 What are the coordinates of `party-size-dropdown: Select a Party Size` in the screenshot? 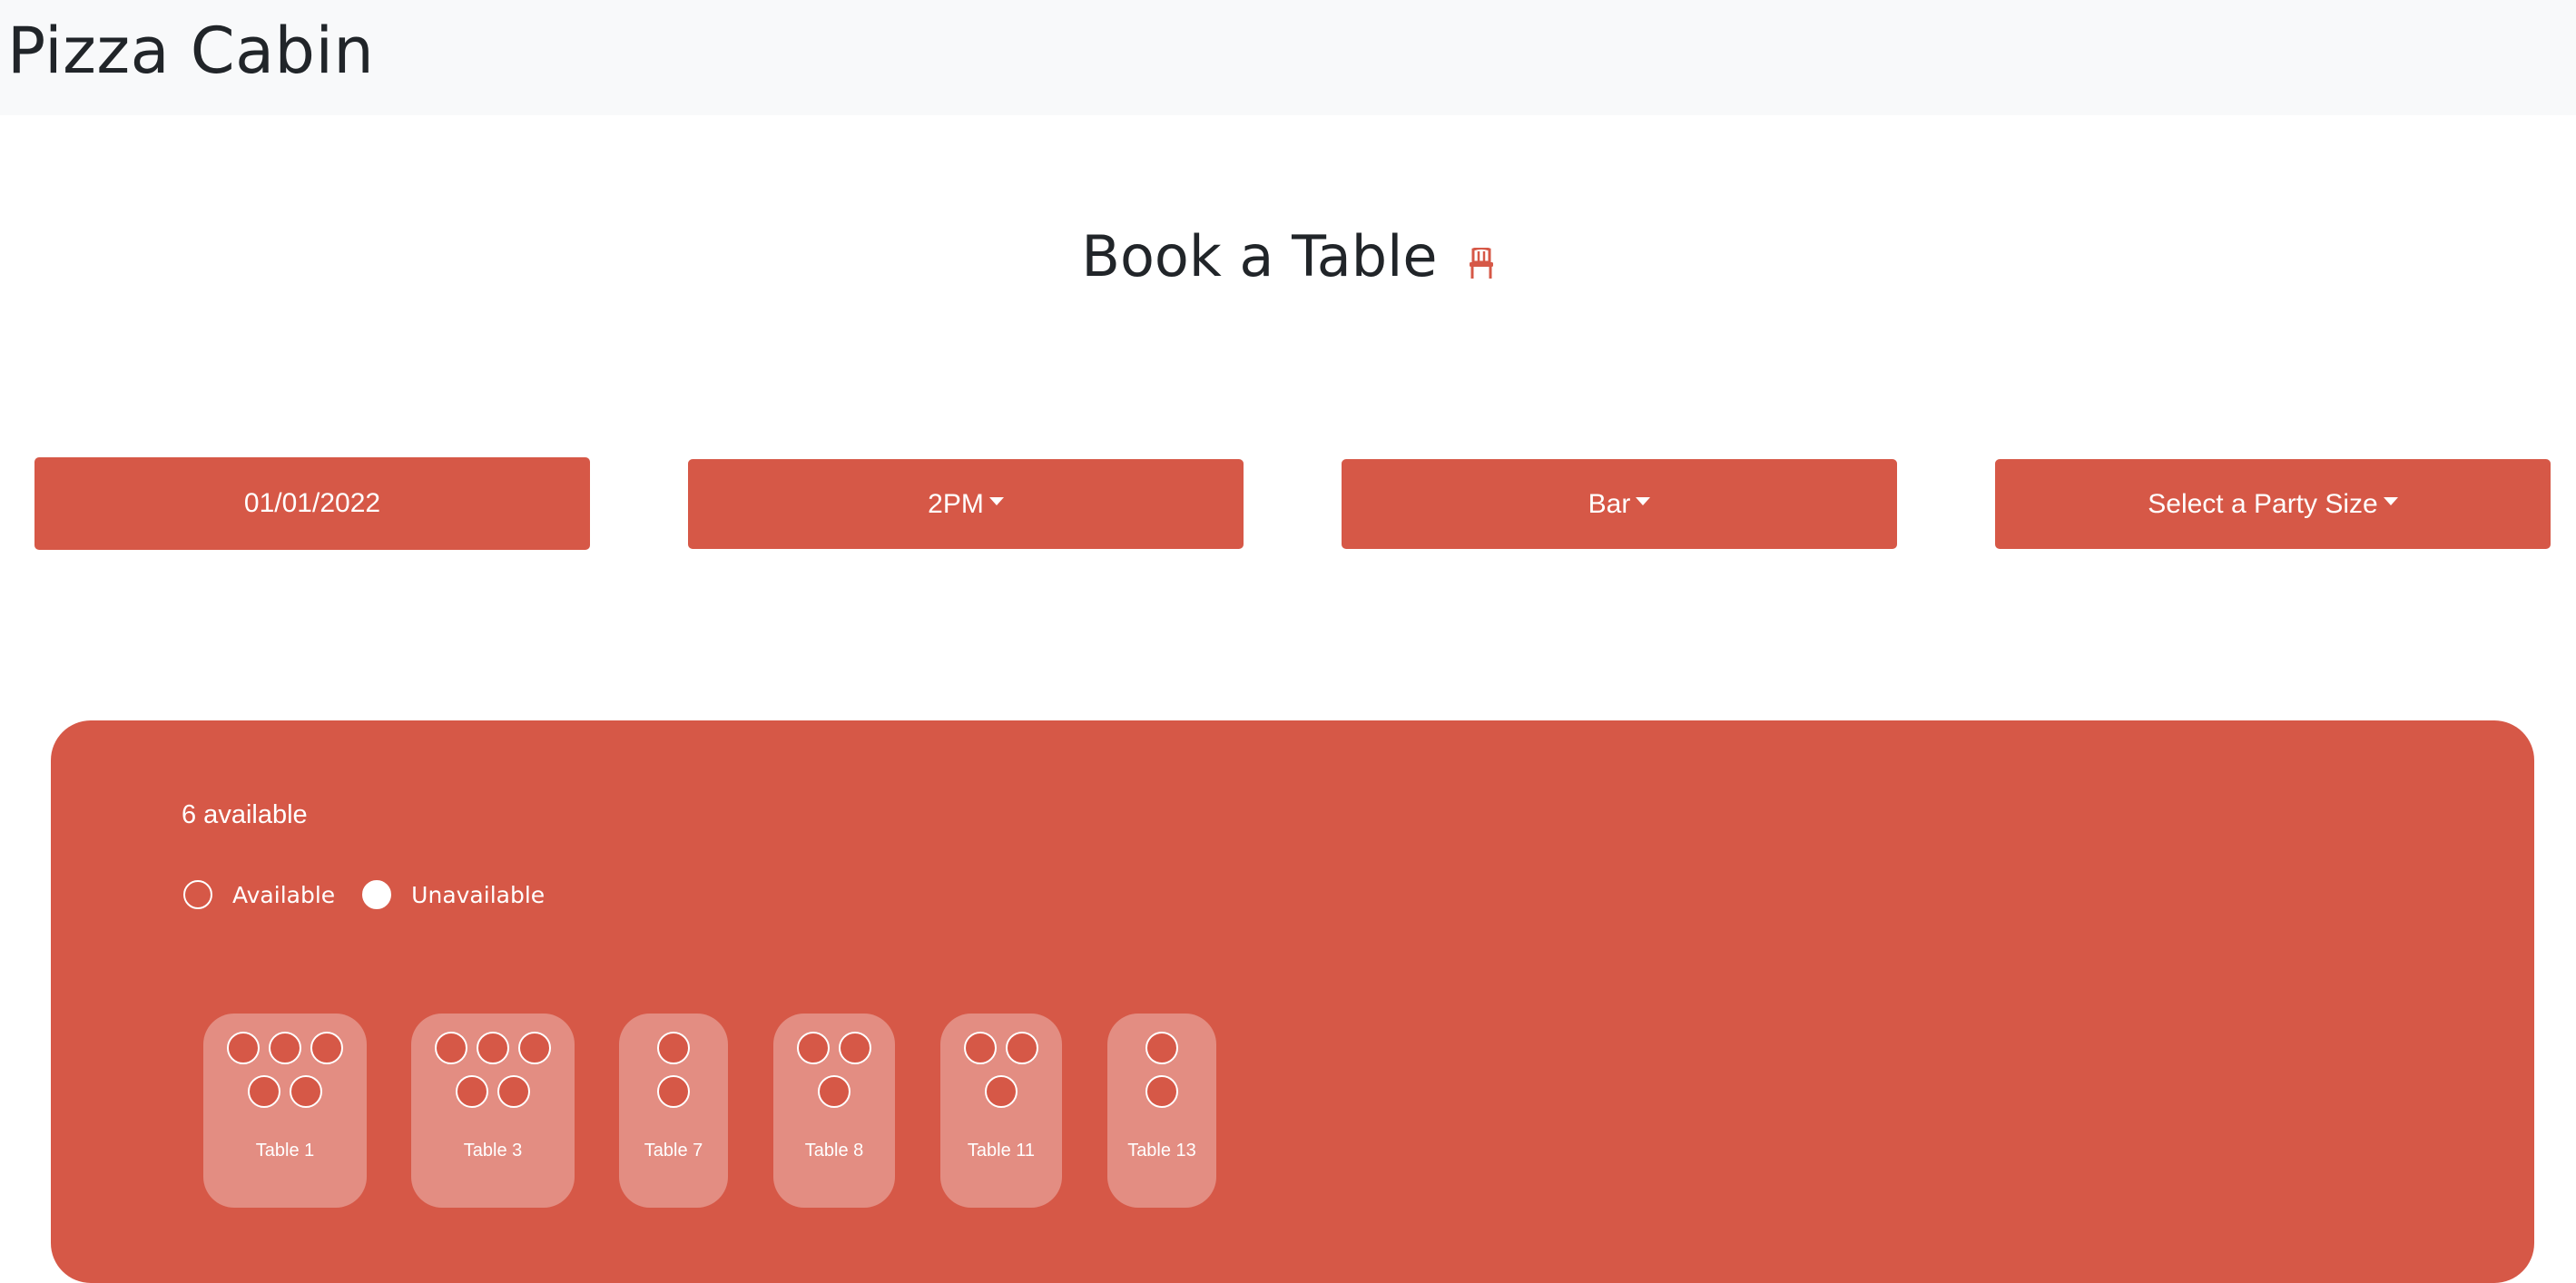 It's located at (2273, 504).